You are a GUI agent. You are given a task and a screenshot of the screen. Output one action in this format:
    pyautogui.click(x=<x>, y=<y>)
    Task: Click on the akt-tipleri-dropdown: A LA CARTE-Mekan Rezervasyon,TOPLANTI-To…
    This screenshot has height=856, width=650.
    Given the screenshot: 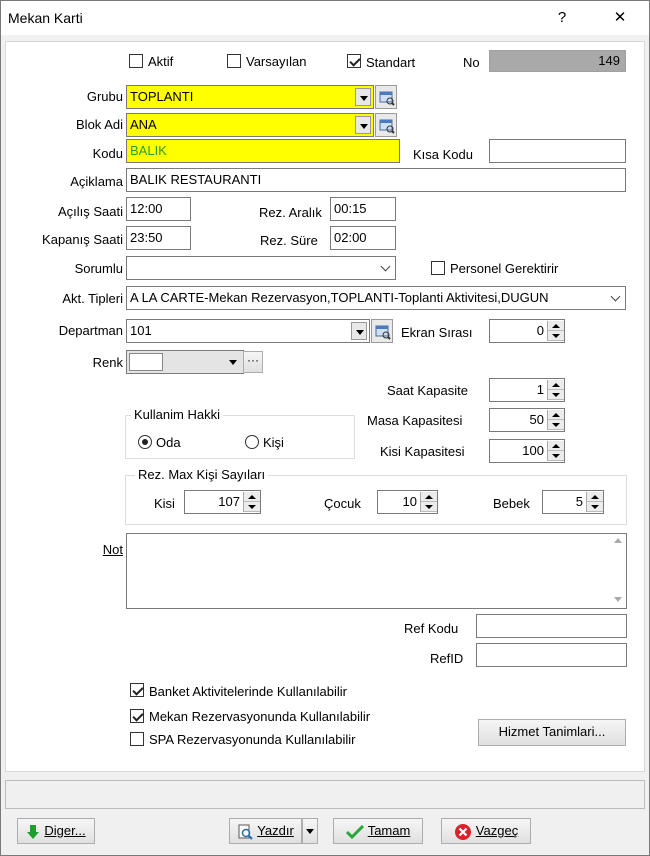 What is the action you would take?
    pyautogui.click(x=376, y=298)
    